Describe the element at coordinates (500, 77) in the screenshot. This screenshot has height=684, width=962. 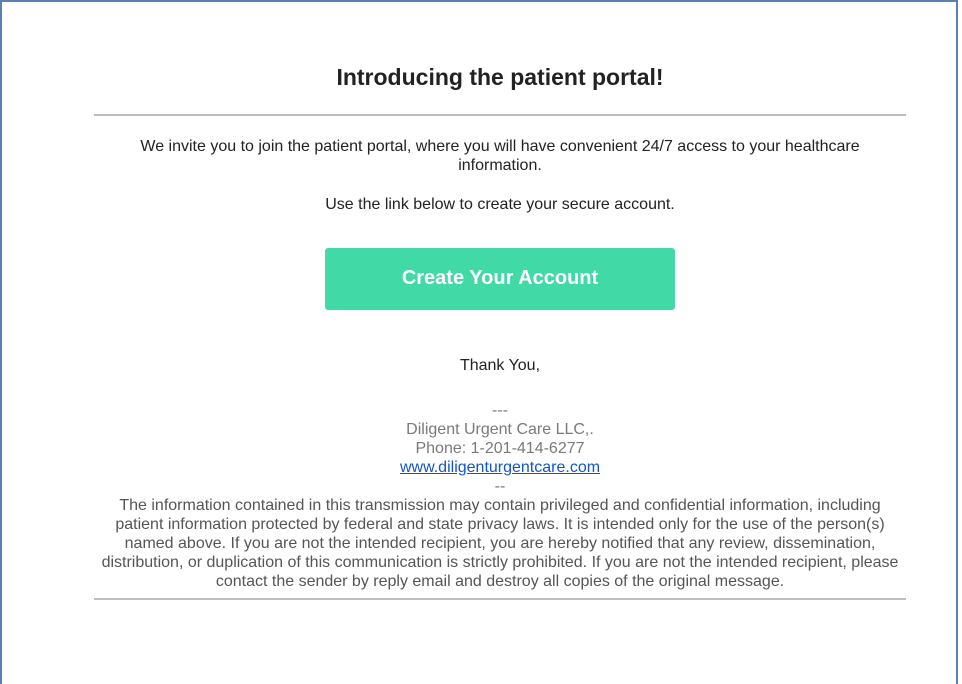
I see `email-title: Introducing the patient portal!` at that location.